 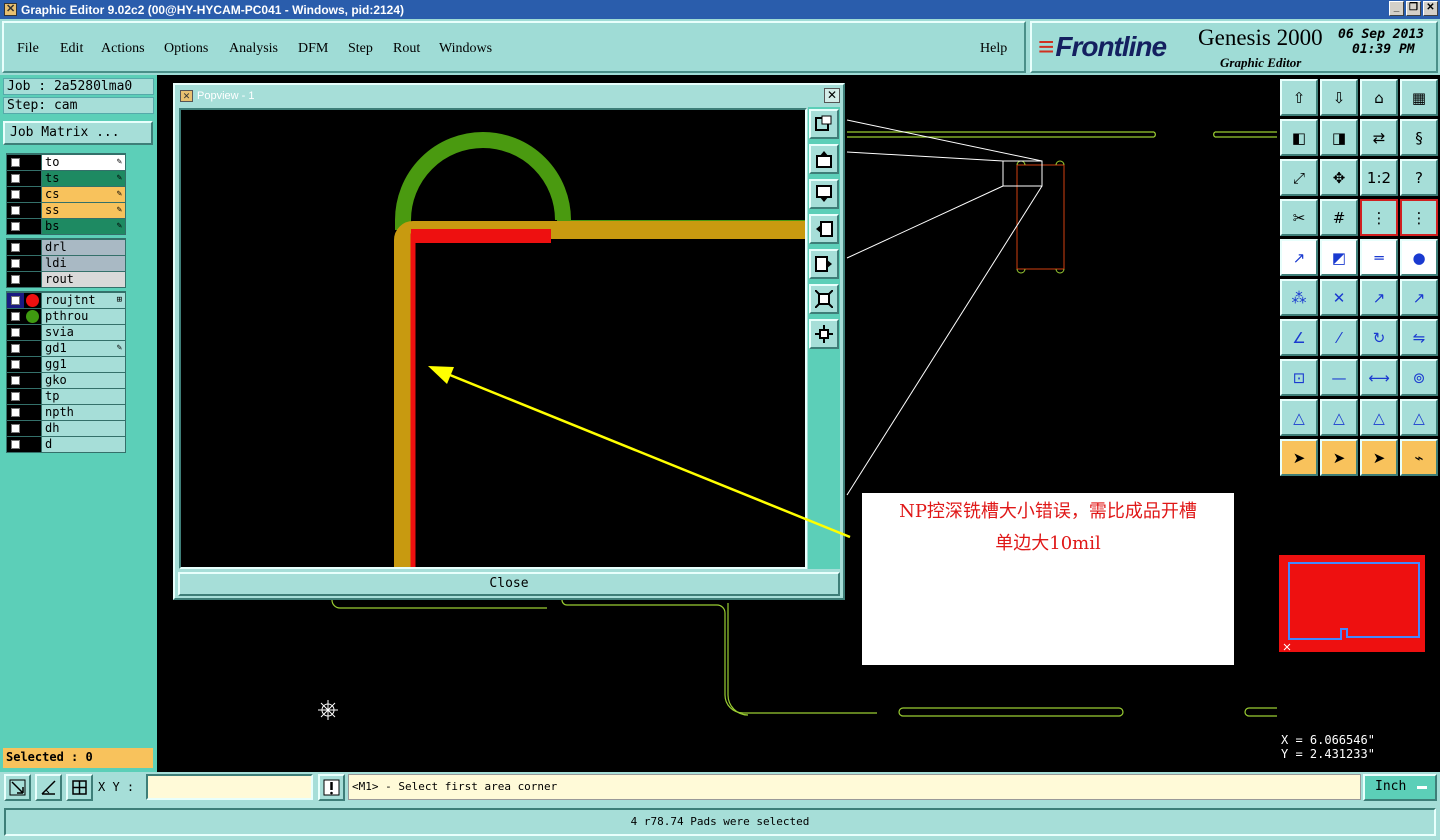 What do you see at coordinates (1339, 337) in the screenshot?
I see `line-icon: ⁄` at bounding box center [1339, 337].